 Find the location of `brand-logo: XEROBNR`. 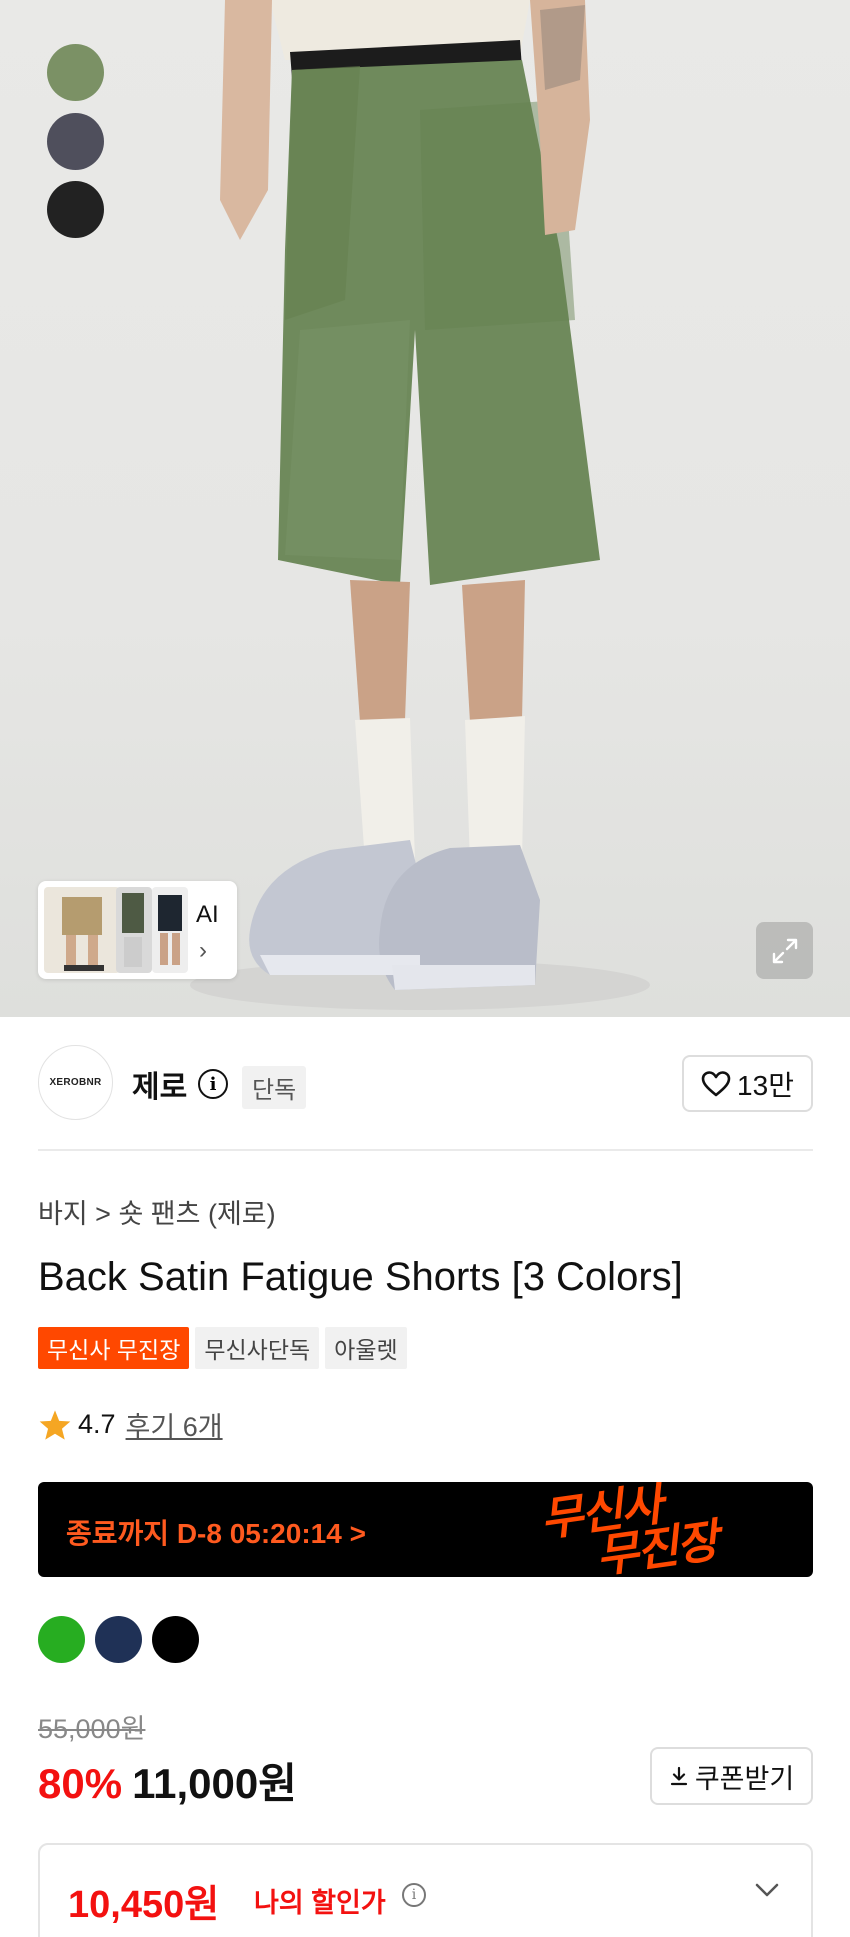

brand-logo: XEROBNR is located at coordinates (75, 1082).